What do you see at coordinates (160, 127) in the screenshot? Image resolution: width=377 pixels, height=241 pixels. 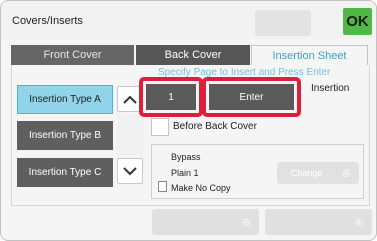 I see `before-back-cover-checkbox` at bounding box center [160, 127].